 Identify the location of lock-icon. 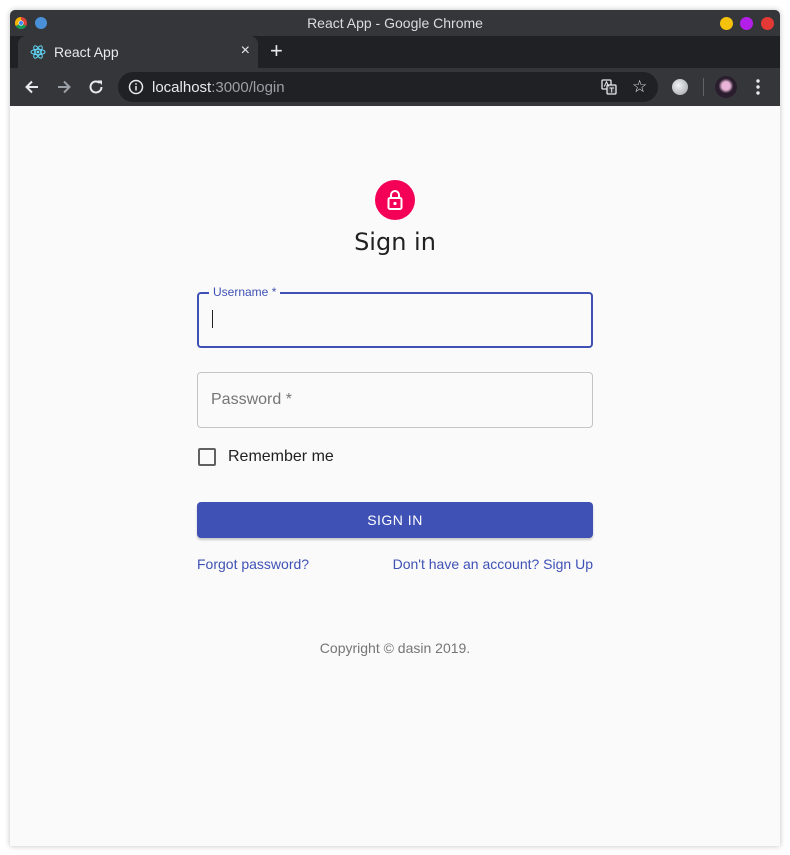
(395, 200).